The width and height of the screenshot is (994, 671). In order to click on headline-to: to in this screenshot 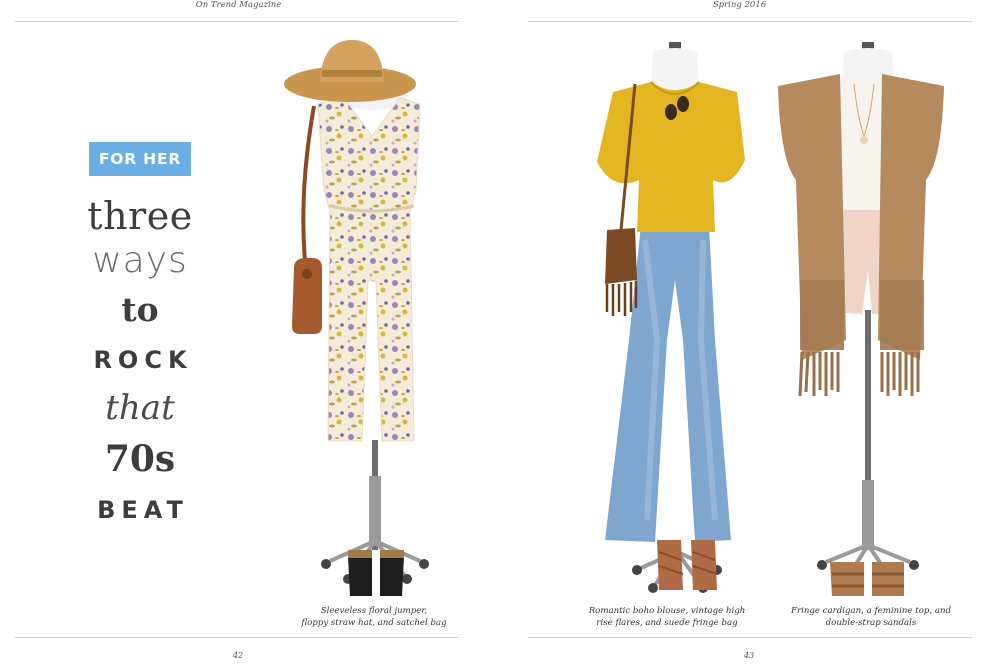, I will do `click(140, 309)`.